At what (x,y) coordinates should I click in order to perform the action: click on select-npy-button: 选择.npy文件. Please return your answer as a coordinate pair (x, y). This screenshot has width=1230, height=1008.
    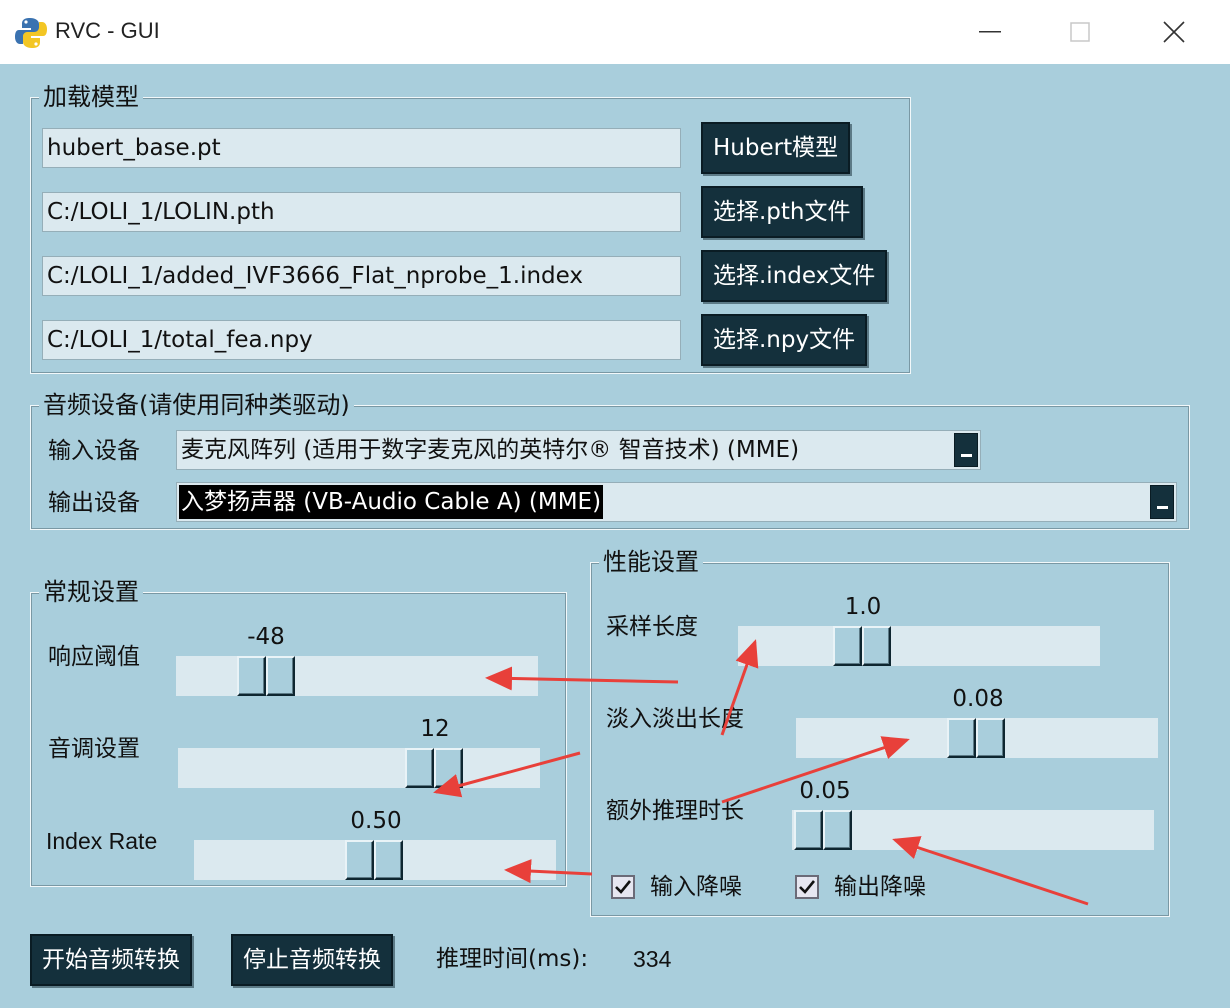
    Looking at the image, I should click on (784, 340).